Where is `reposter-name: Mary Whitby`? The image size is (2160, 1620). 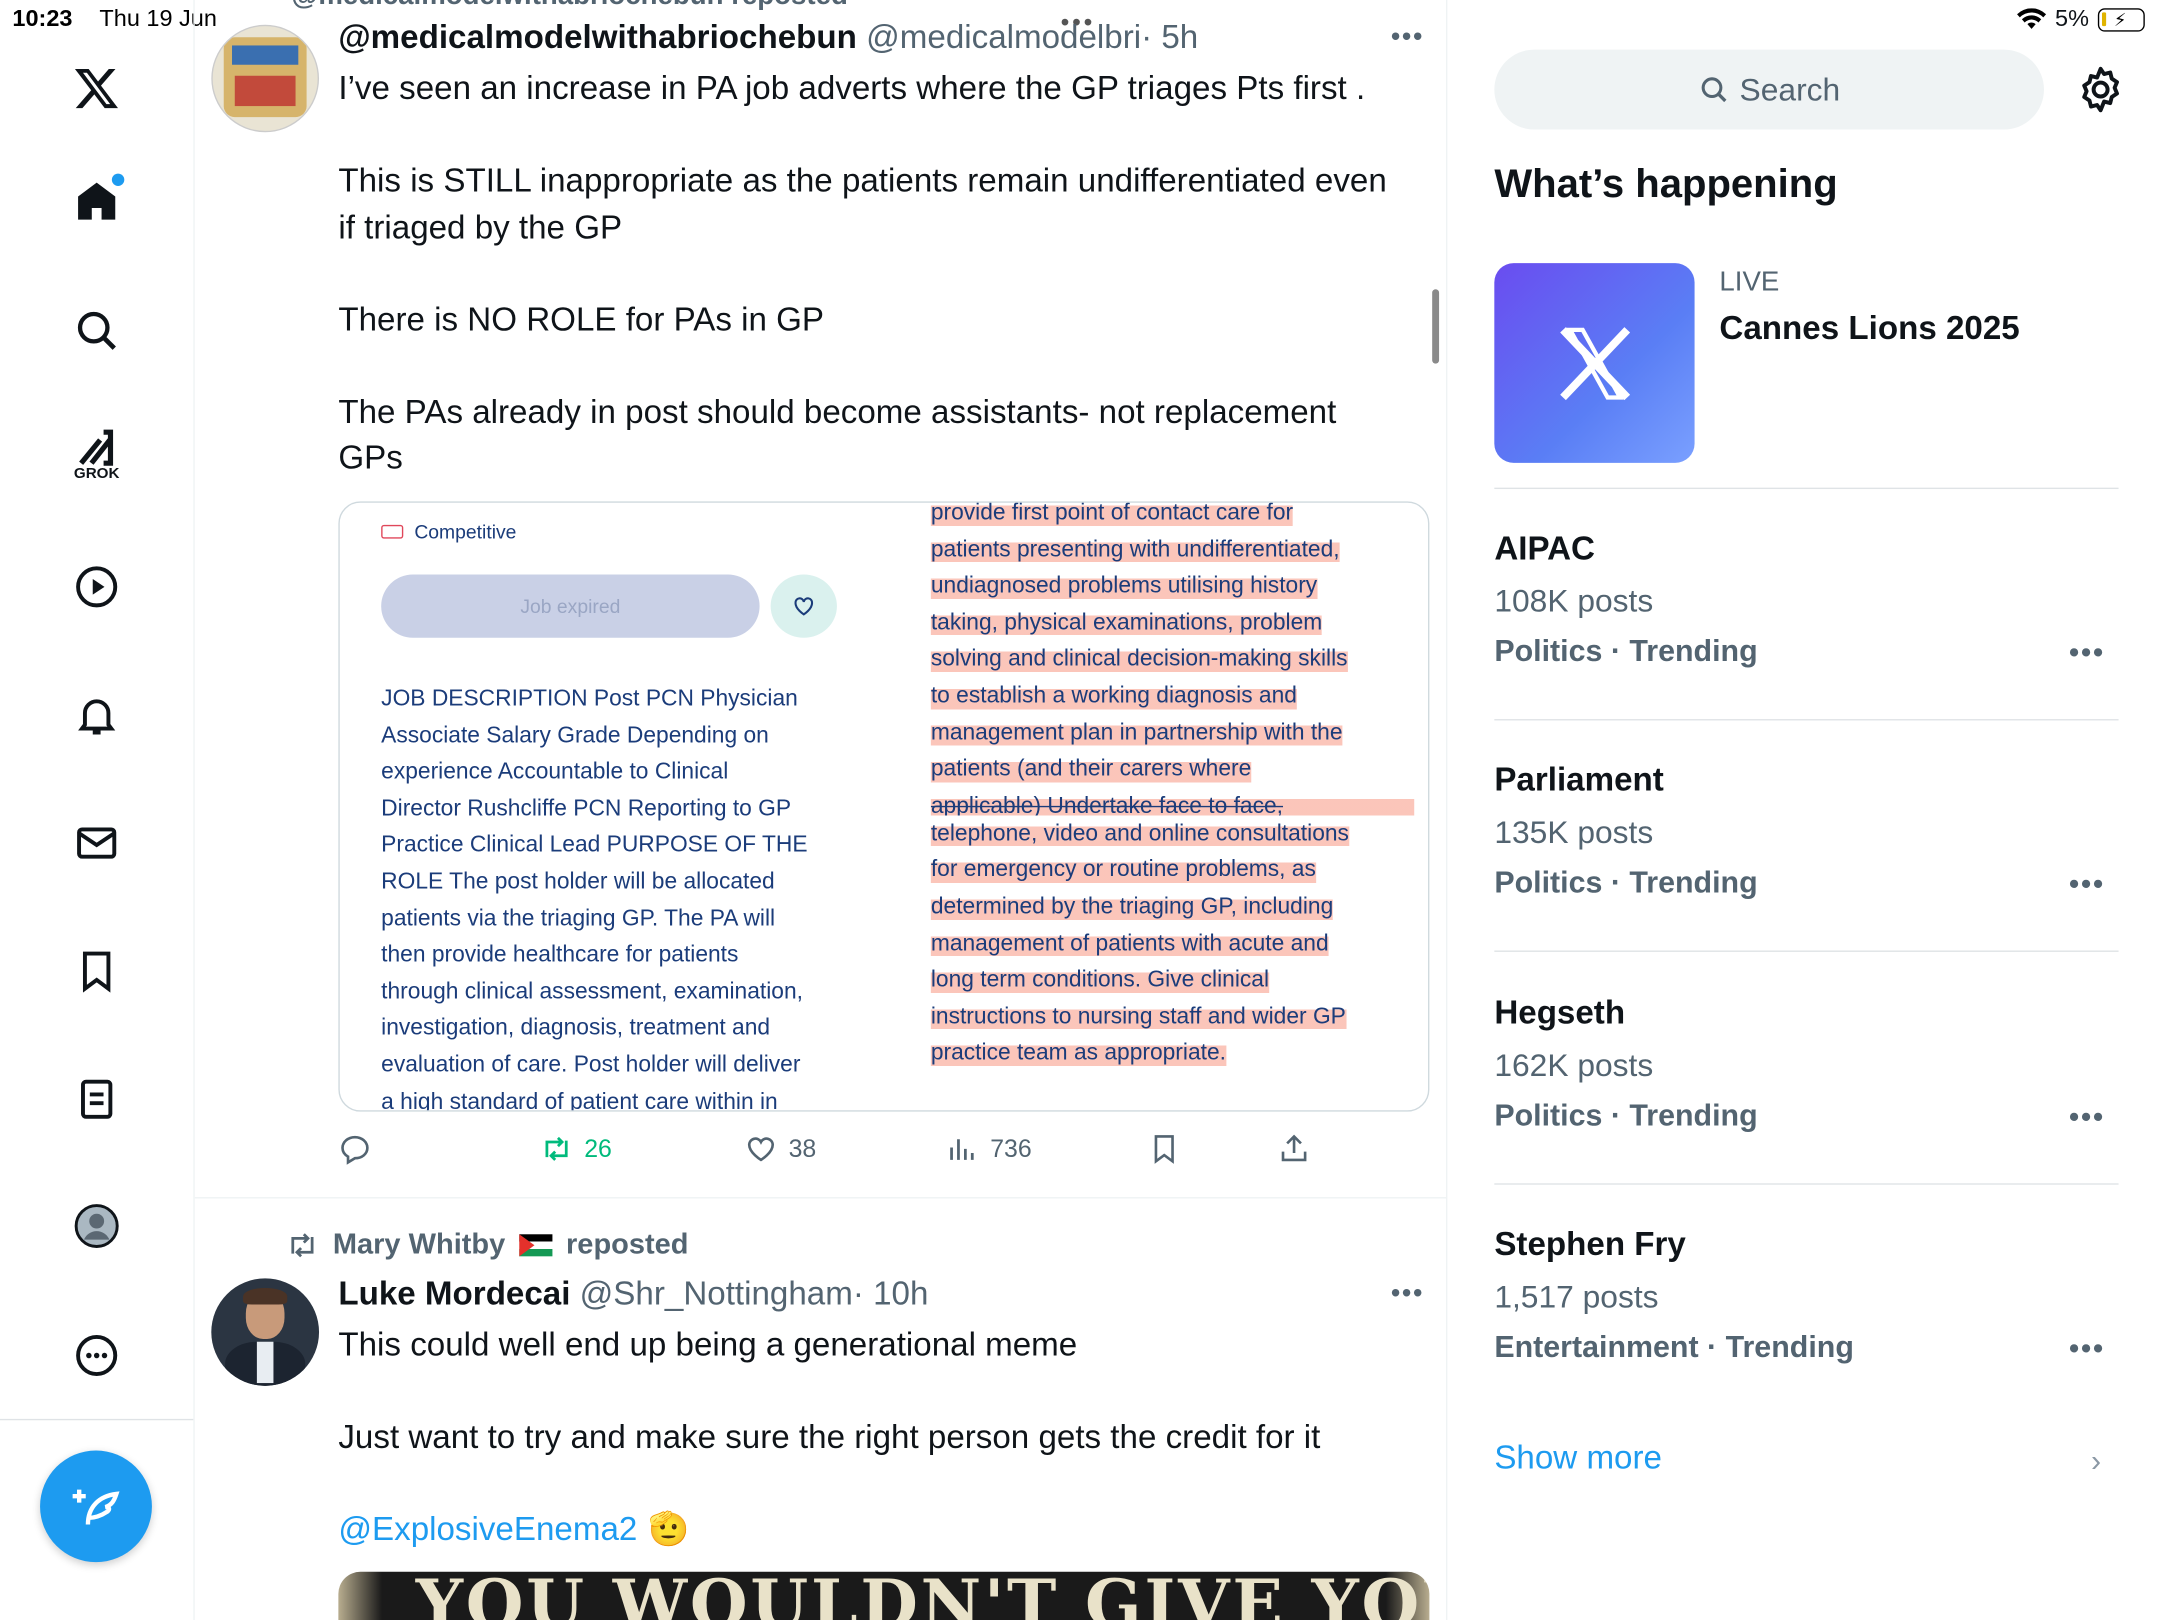
reposter-name: Mary Whitby is located at coordinates (419, 1245).